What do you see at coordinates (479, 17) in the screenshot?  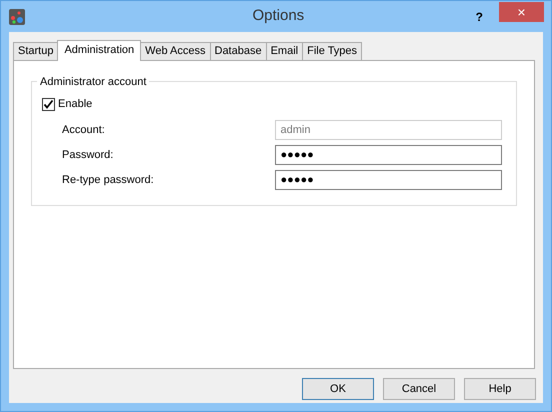 I see `help-button: ?` at bounding box center [479, 17].